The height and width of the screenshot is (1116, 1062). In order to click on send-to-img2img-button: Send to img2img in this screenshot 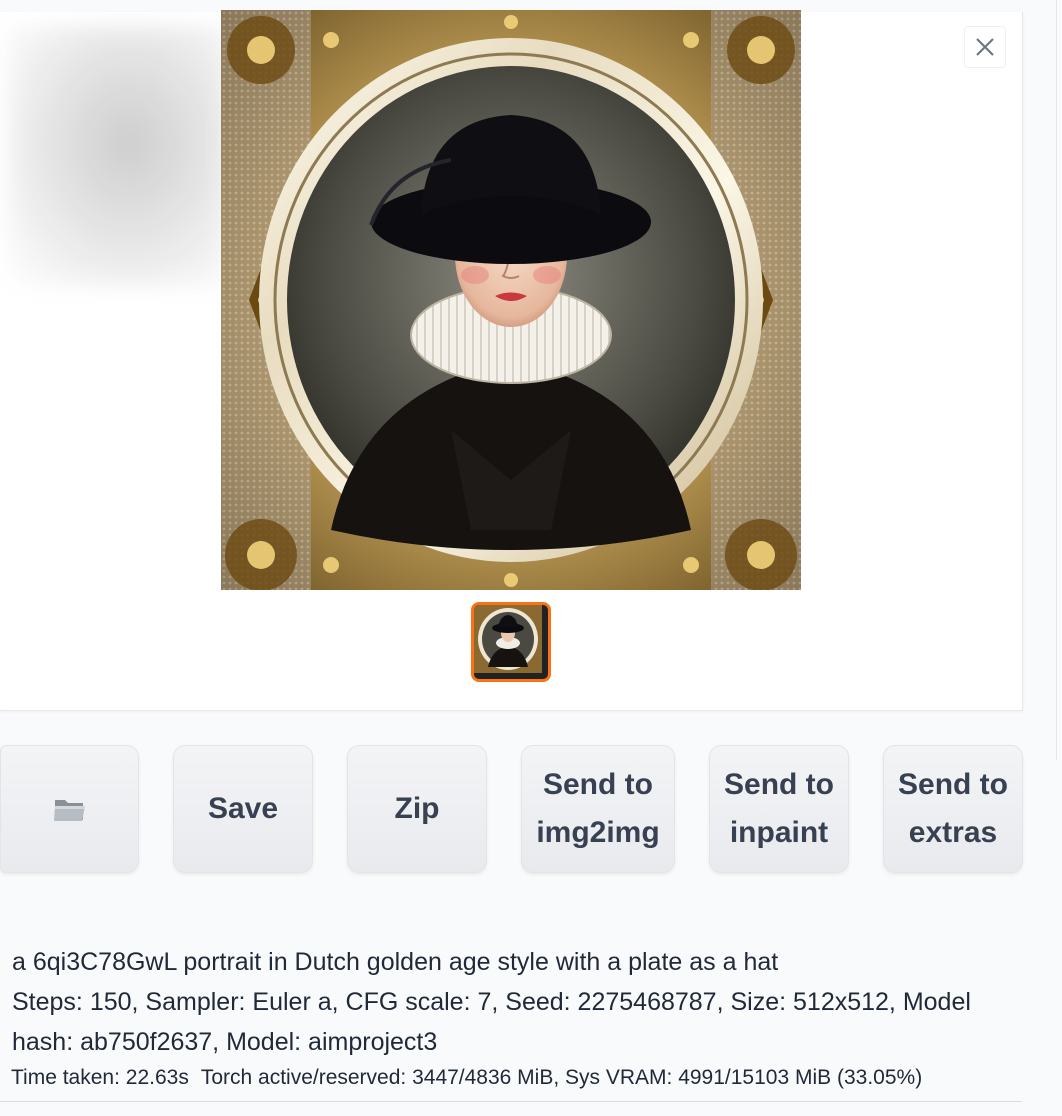, I will do `click(598, 809)`.